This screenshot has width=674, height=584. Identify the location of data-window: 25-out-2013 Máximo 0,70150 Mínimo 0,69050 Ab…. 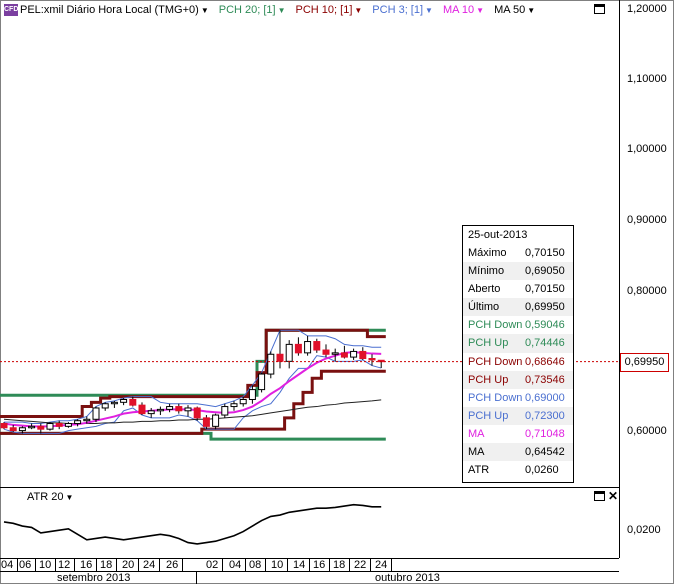
(518, 354).